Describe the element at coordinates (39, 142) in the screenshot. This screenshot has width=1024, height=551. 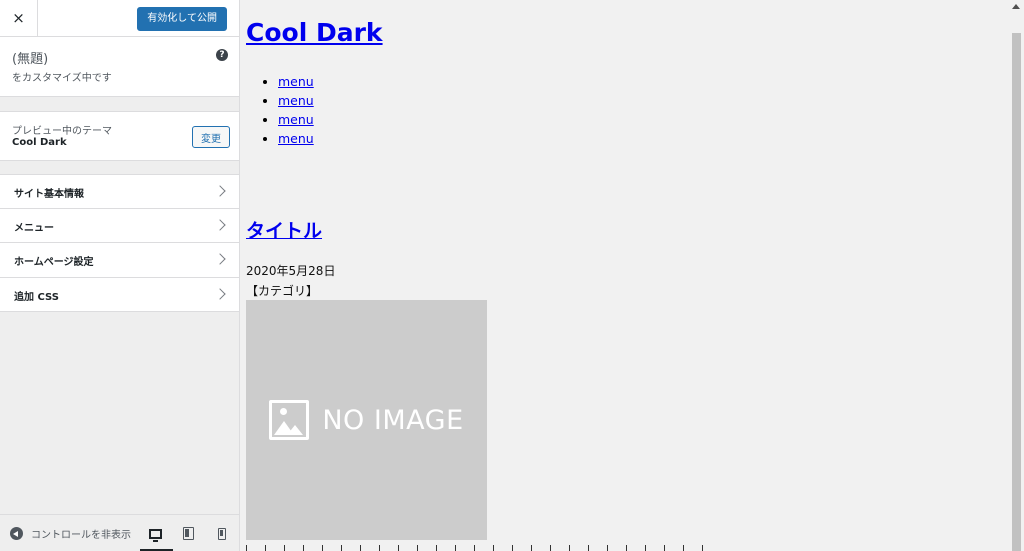
I see `theme-name: Cool Dark` at that location.